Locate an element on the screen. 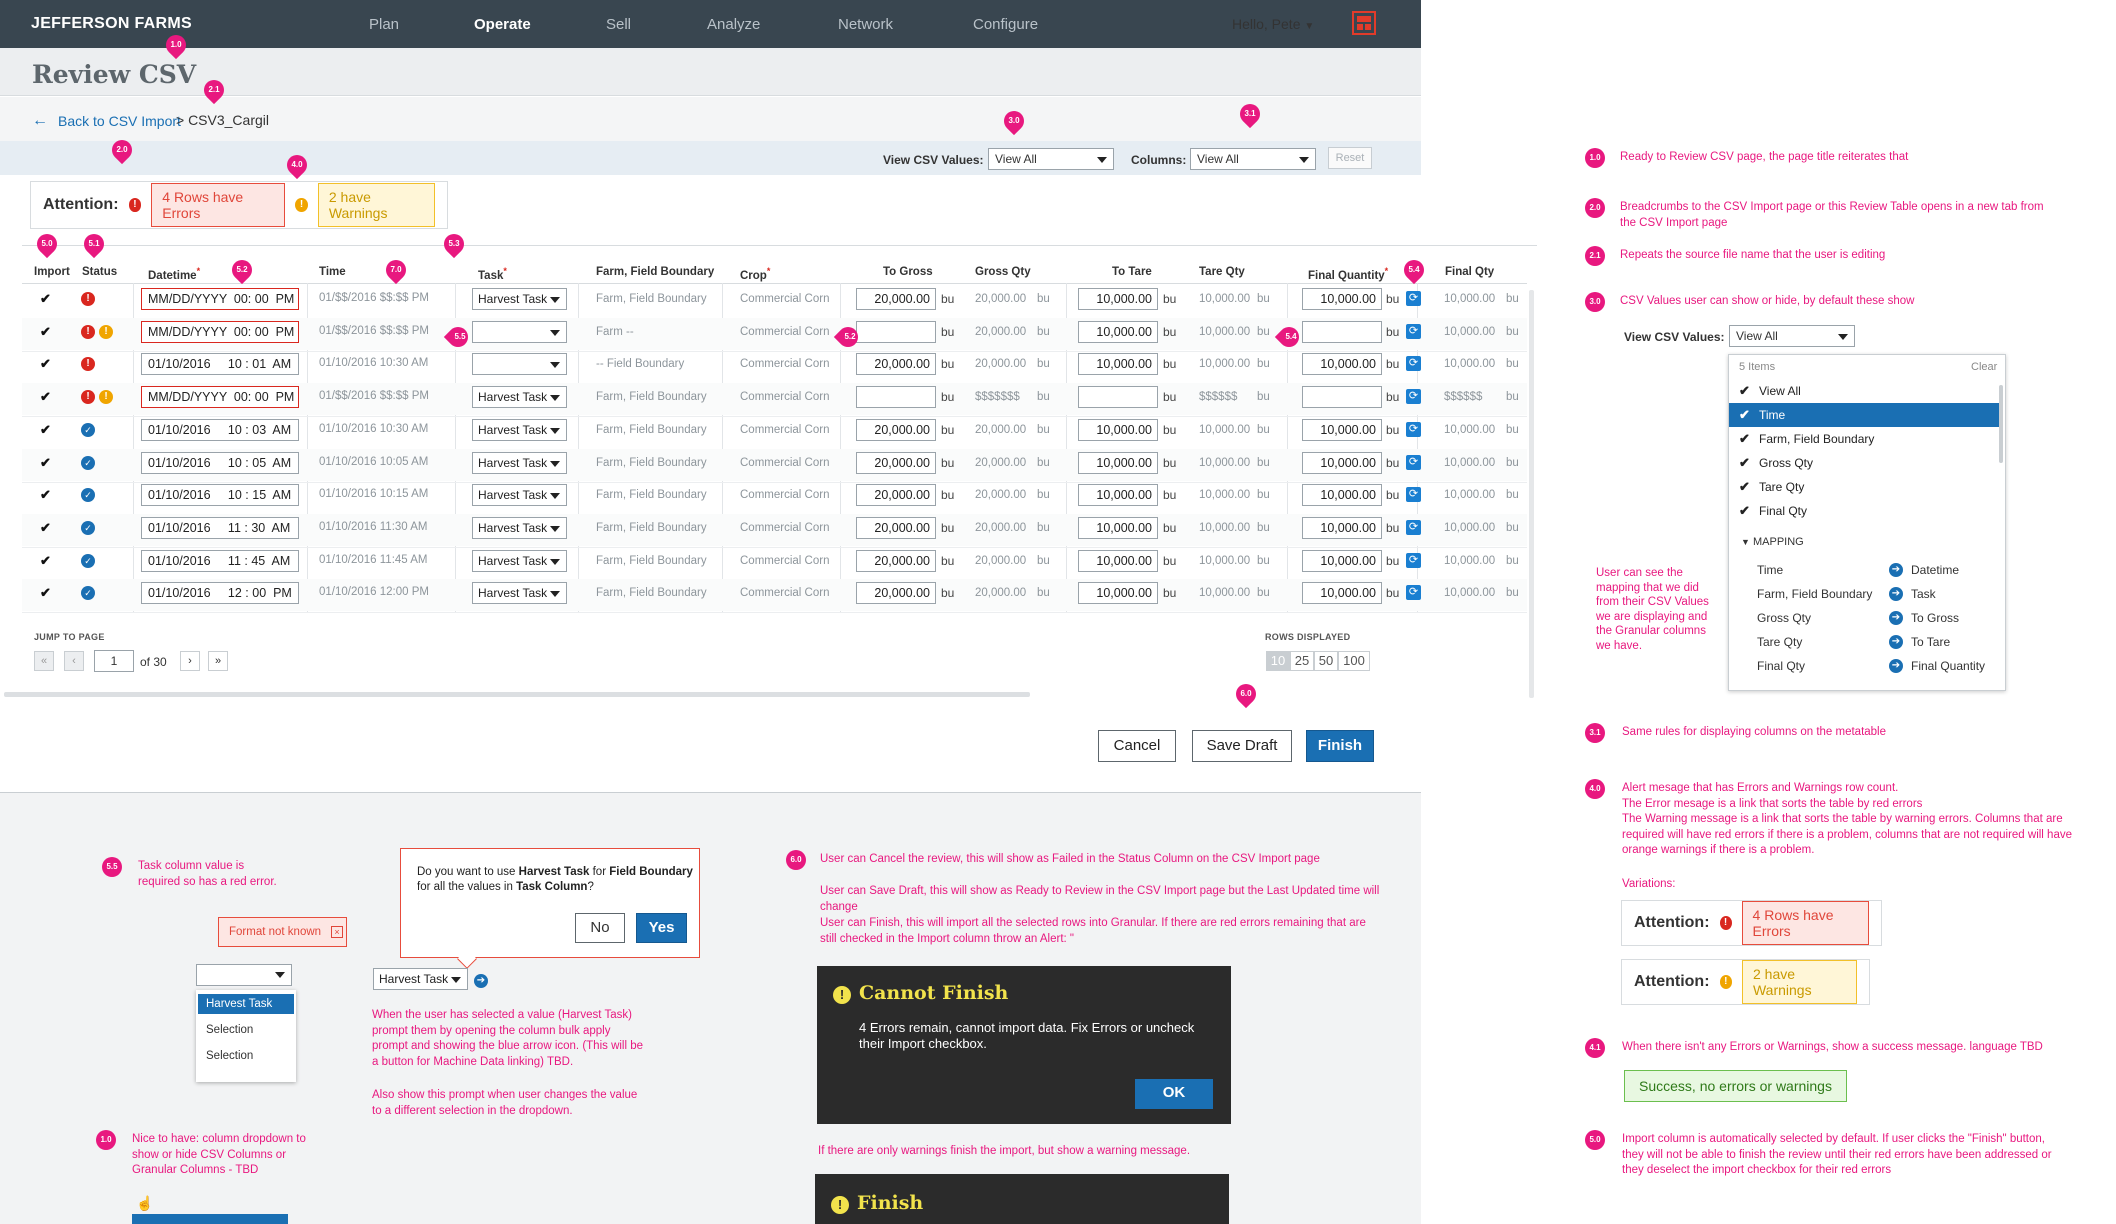 The width and height of the screenshot is (2116, 1224). bulk-no-button: No is located at coordinates (600, 928).